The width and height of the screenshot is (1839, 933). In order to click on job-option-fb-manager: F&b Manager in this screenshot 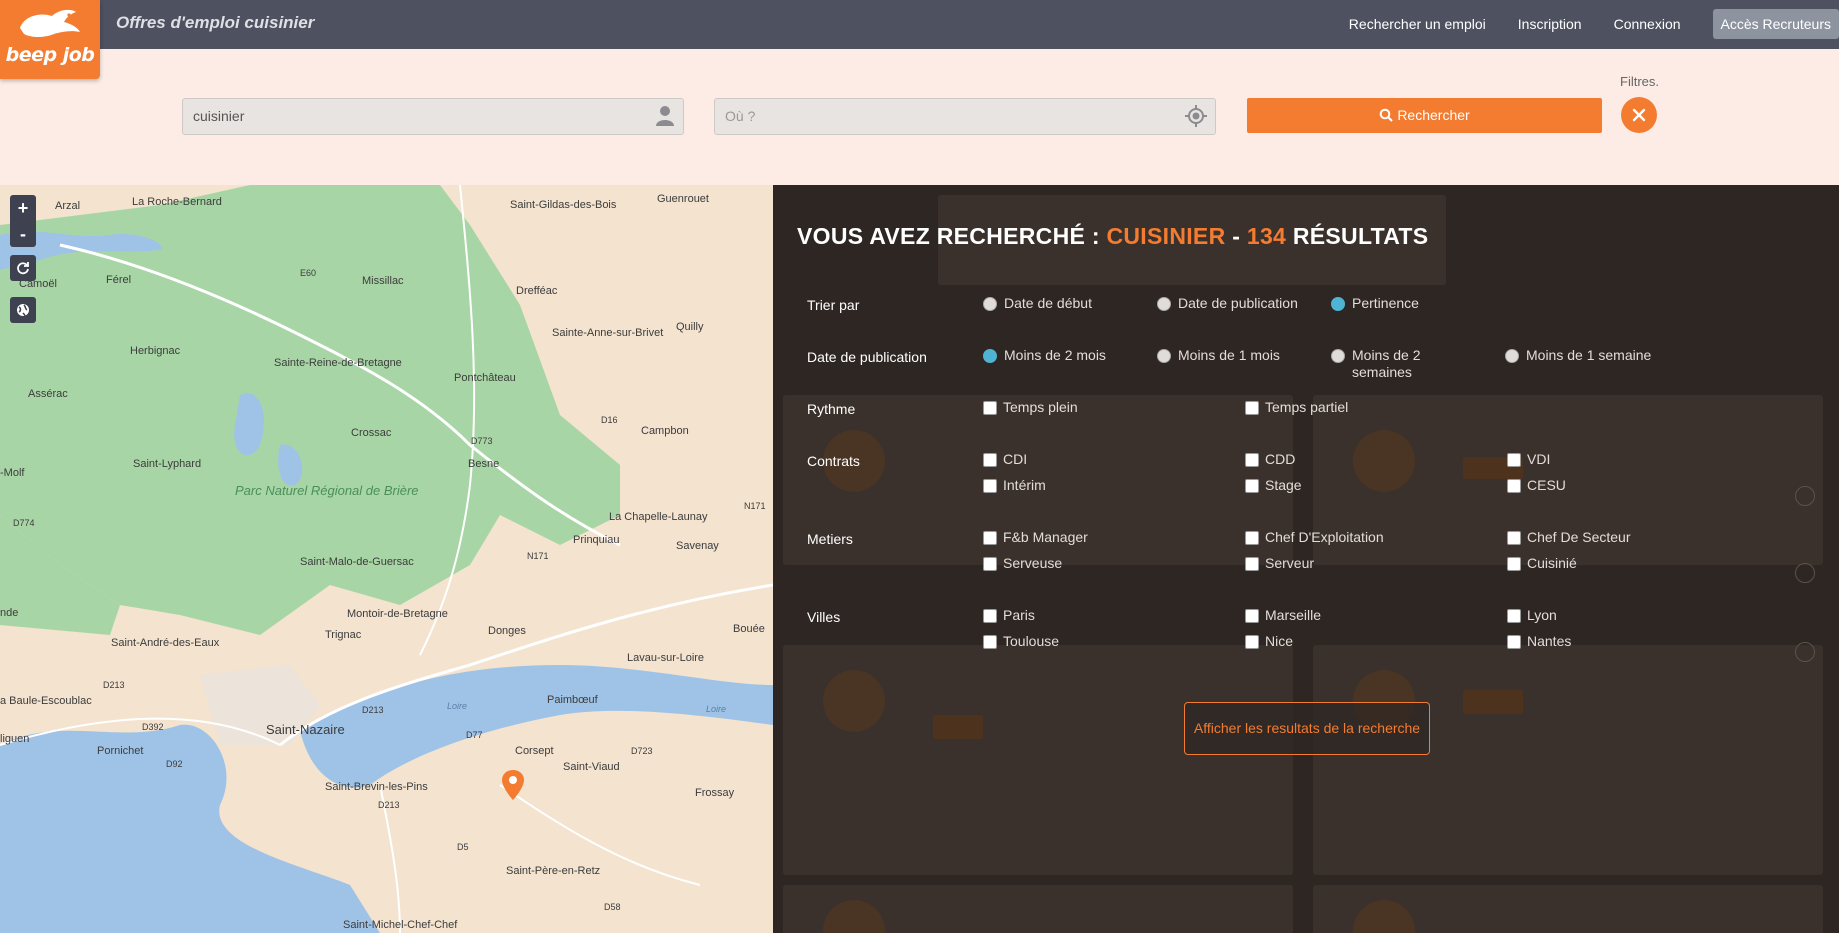, I will do `click(1035, 537)`.